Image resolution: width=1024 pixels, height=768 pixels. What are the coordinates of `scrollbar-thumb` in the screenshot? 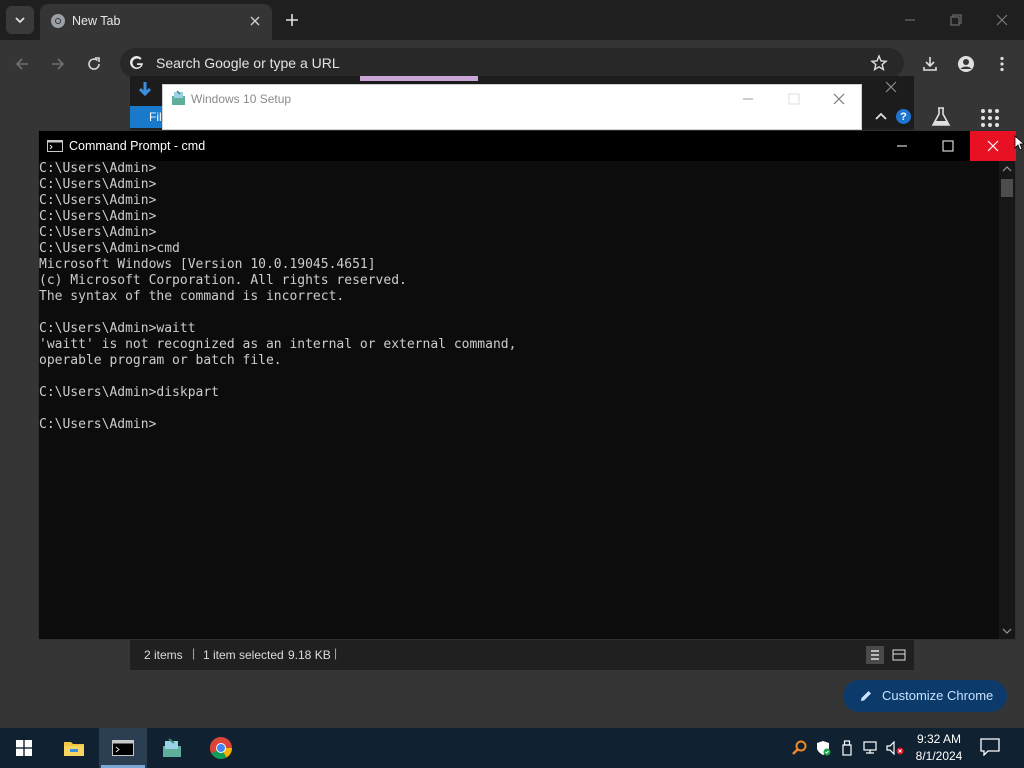 It's located at (1007, 188).